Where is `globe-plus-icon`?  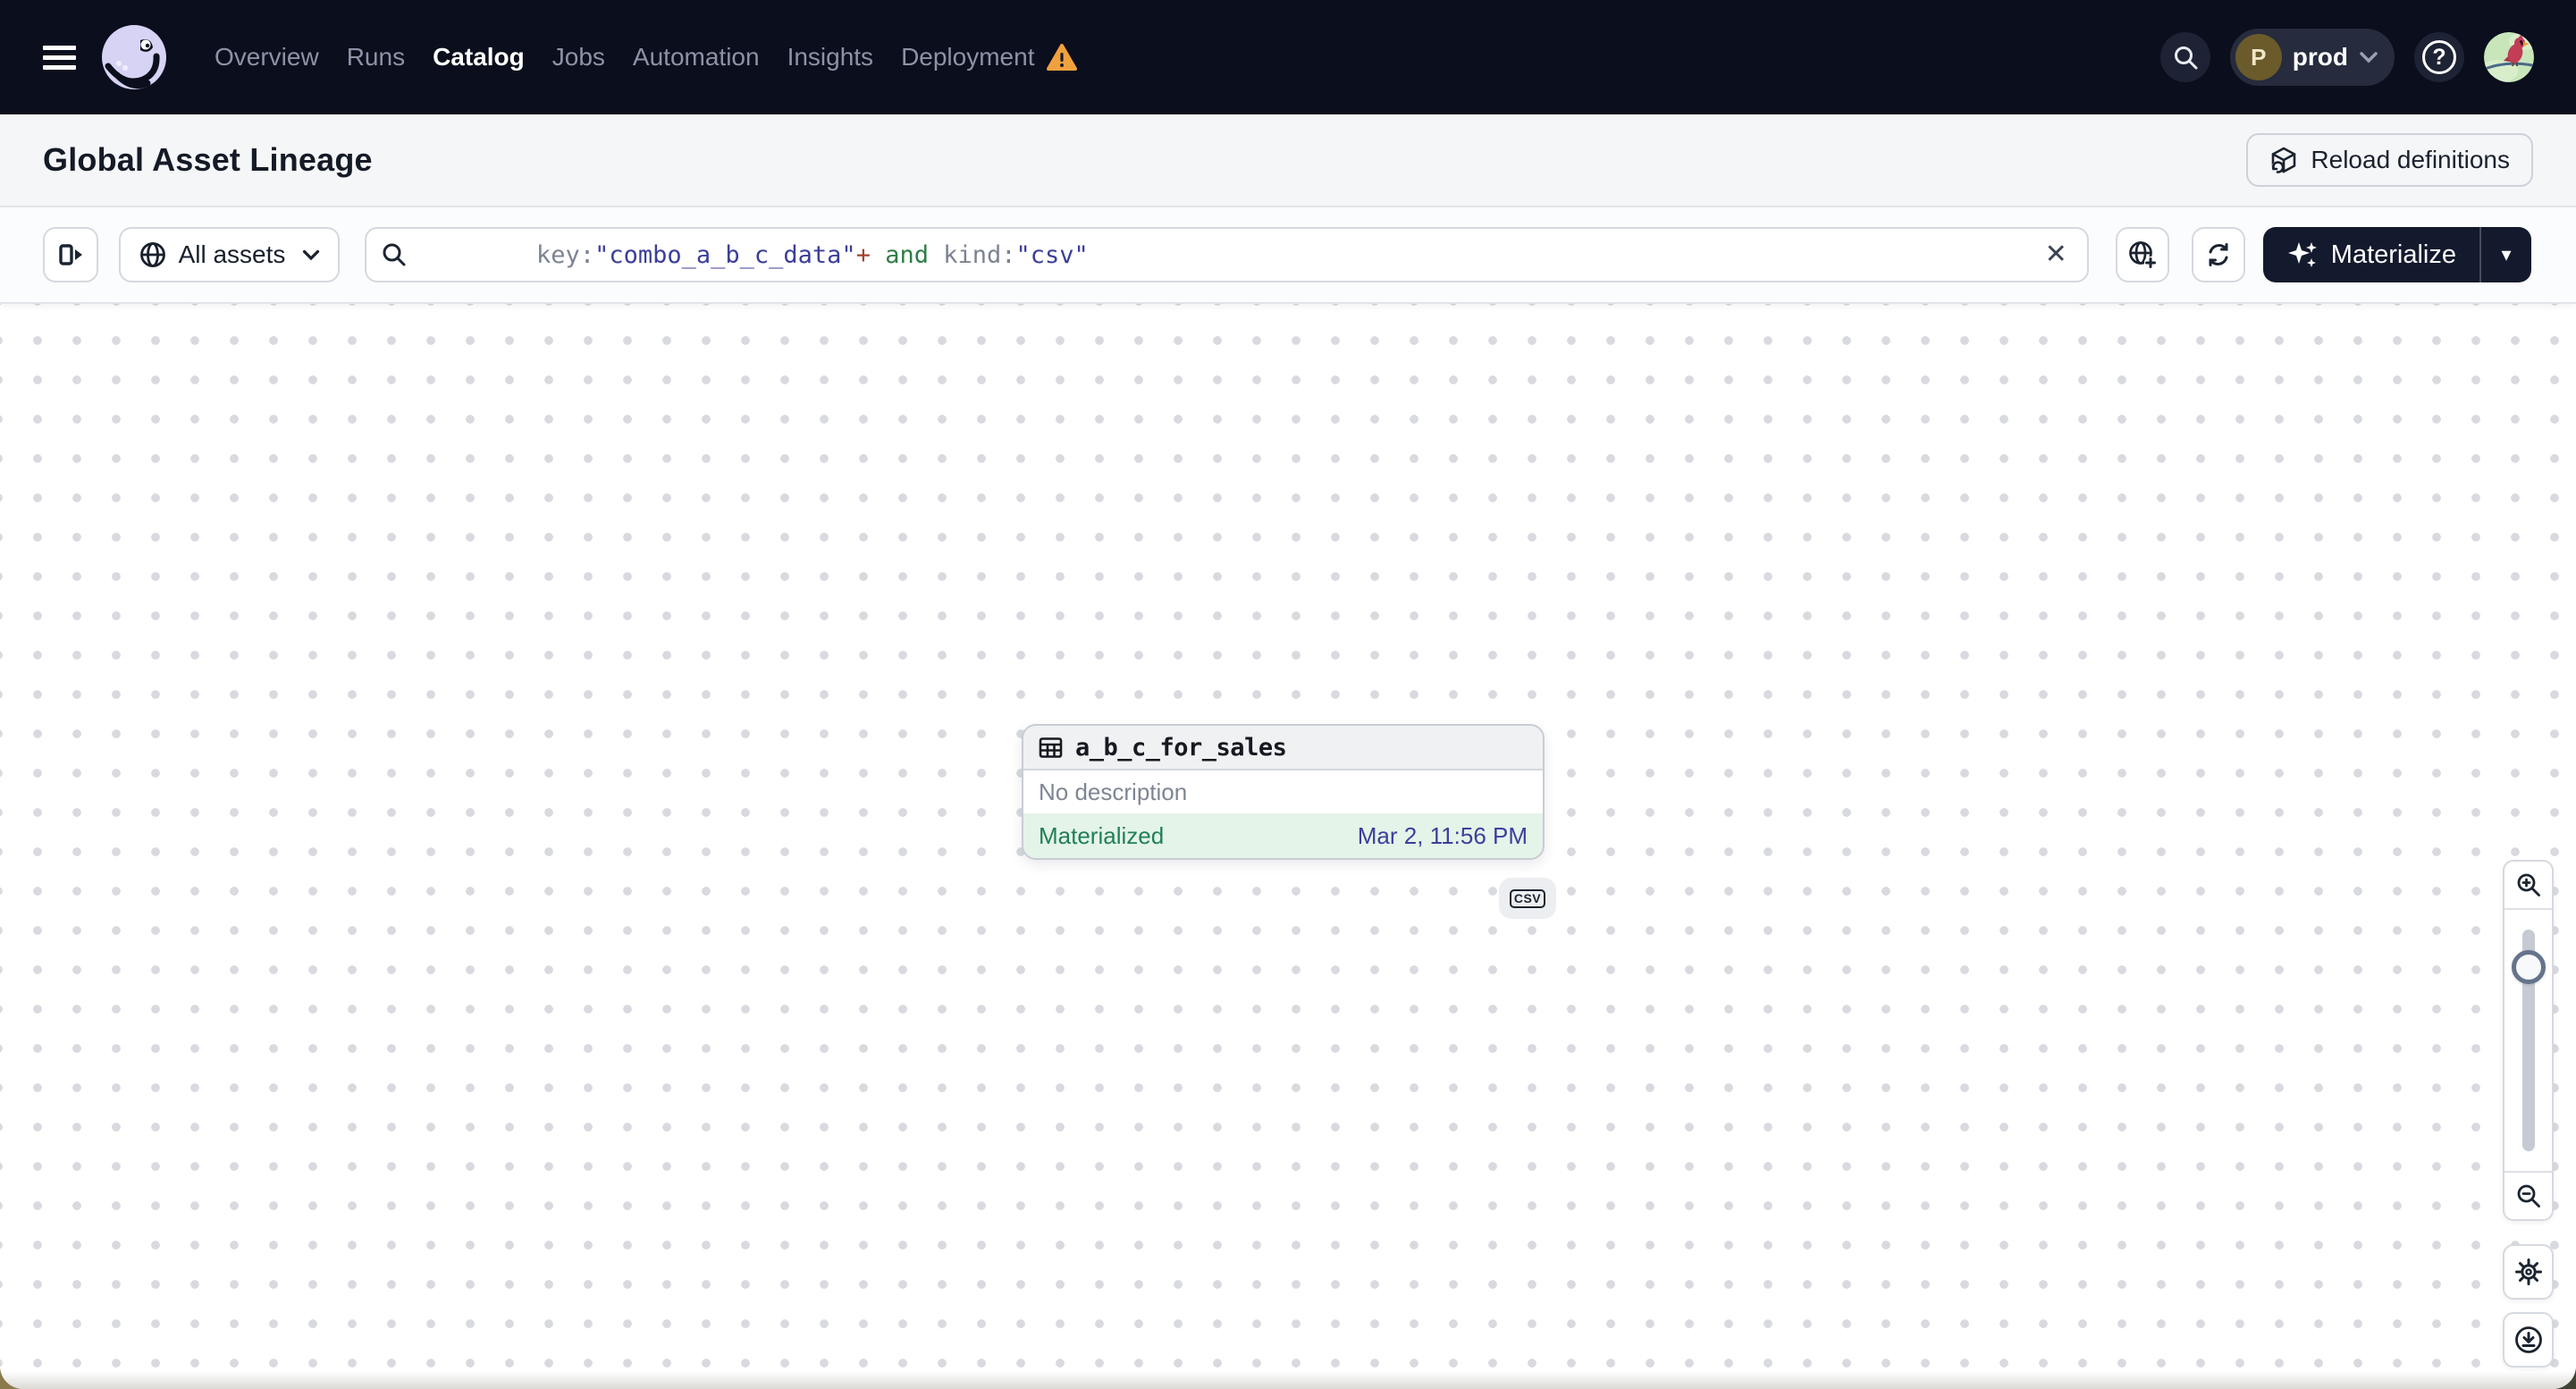 globe-plus-icon is located at coordinates (2143, 255).